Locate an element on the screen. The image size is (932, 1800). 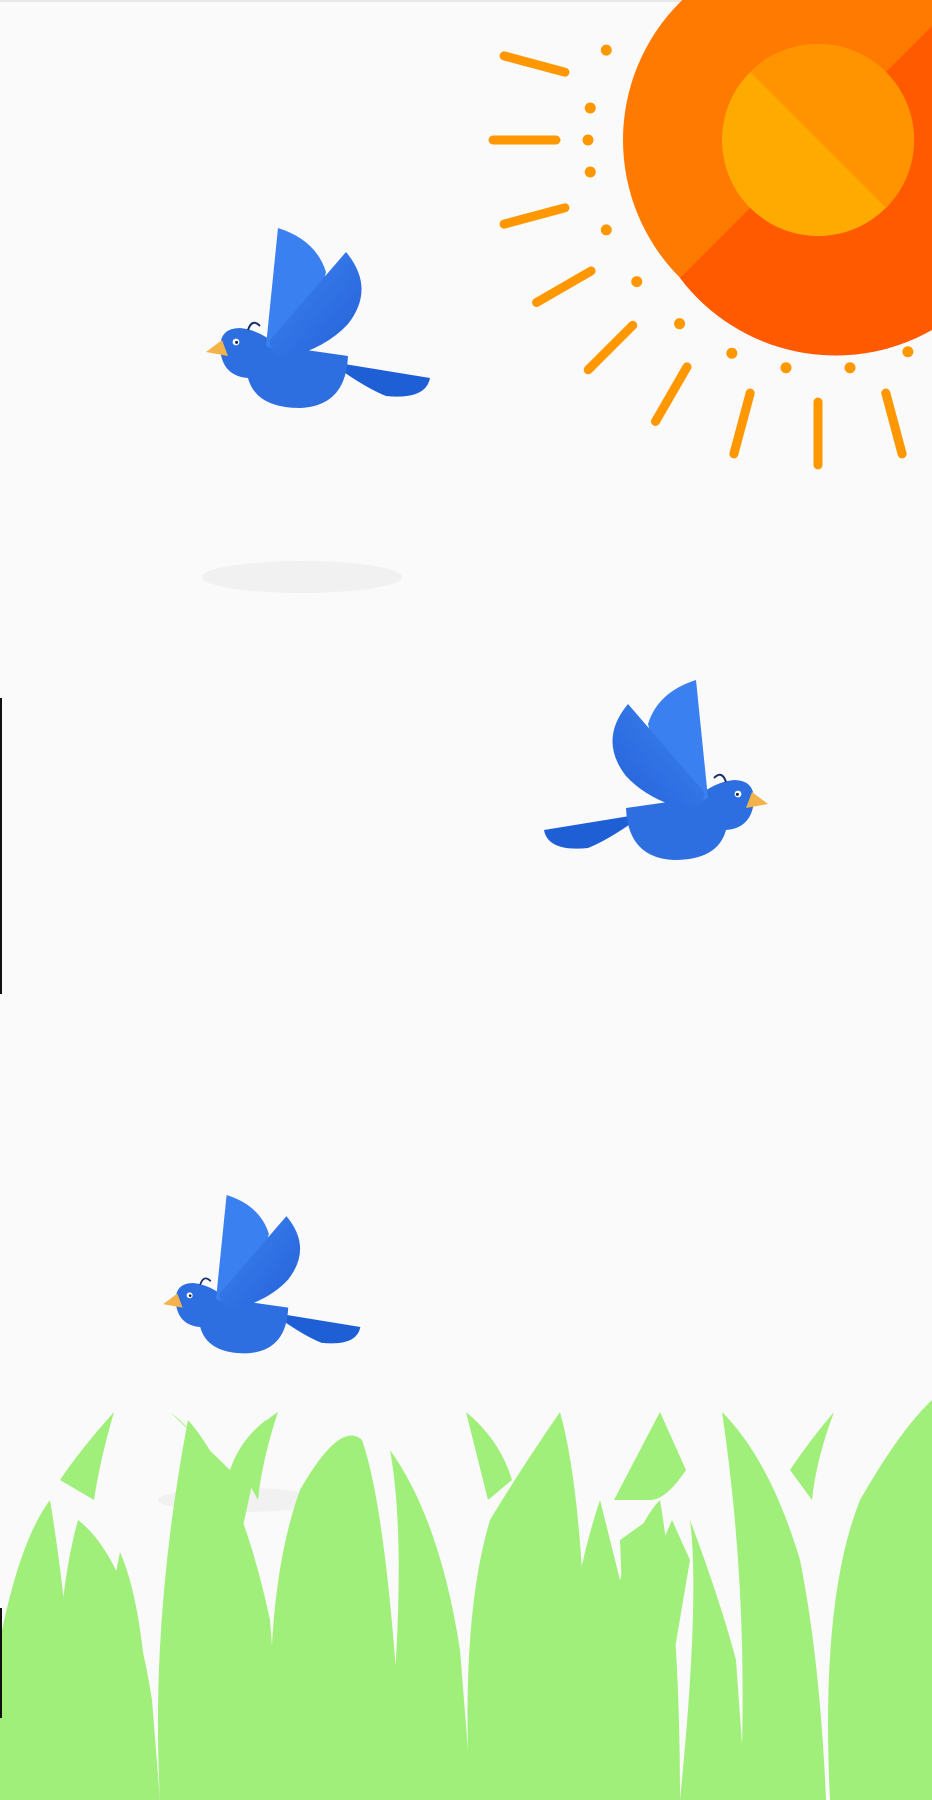
bird-shadow is located at coordinates (302, 577).